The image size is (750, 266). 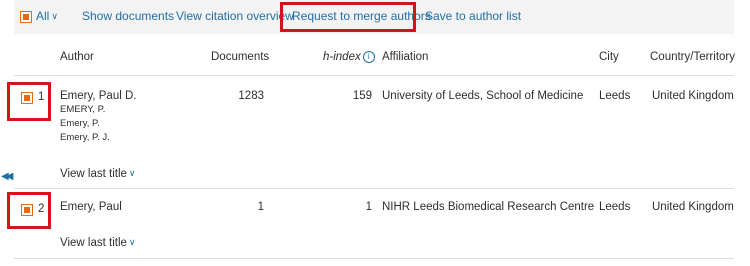 I want to click on double-chevron-left-icon: ◀◀, so click(x=7, y=176).